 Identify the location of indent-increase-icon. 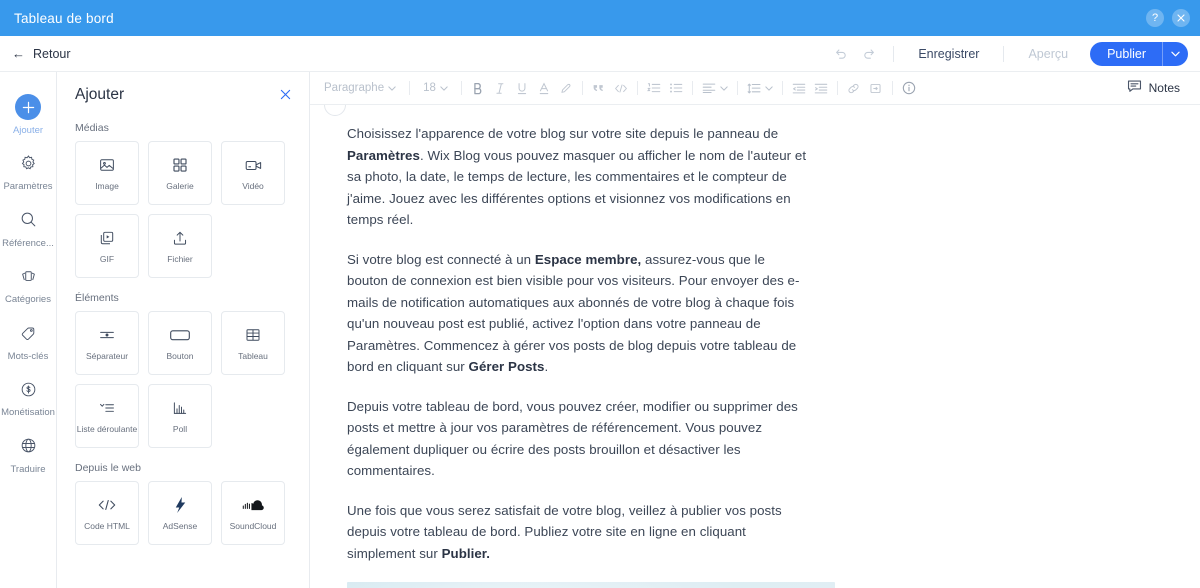
(821, 88).